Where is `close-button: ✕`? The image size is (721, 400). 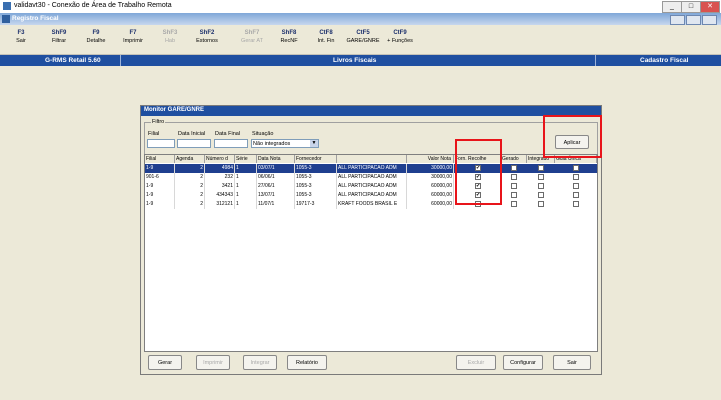
close-button: ✕ is located at coordinates (710, 7).